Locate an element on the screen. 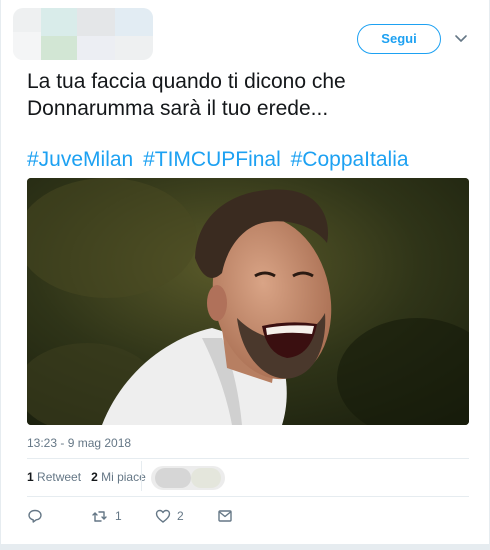 This screenshot has height=550, width=490. envelope-icon is located at coordinates (225, 516).